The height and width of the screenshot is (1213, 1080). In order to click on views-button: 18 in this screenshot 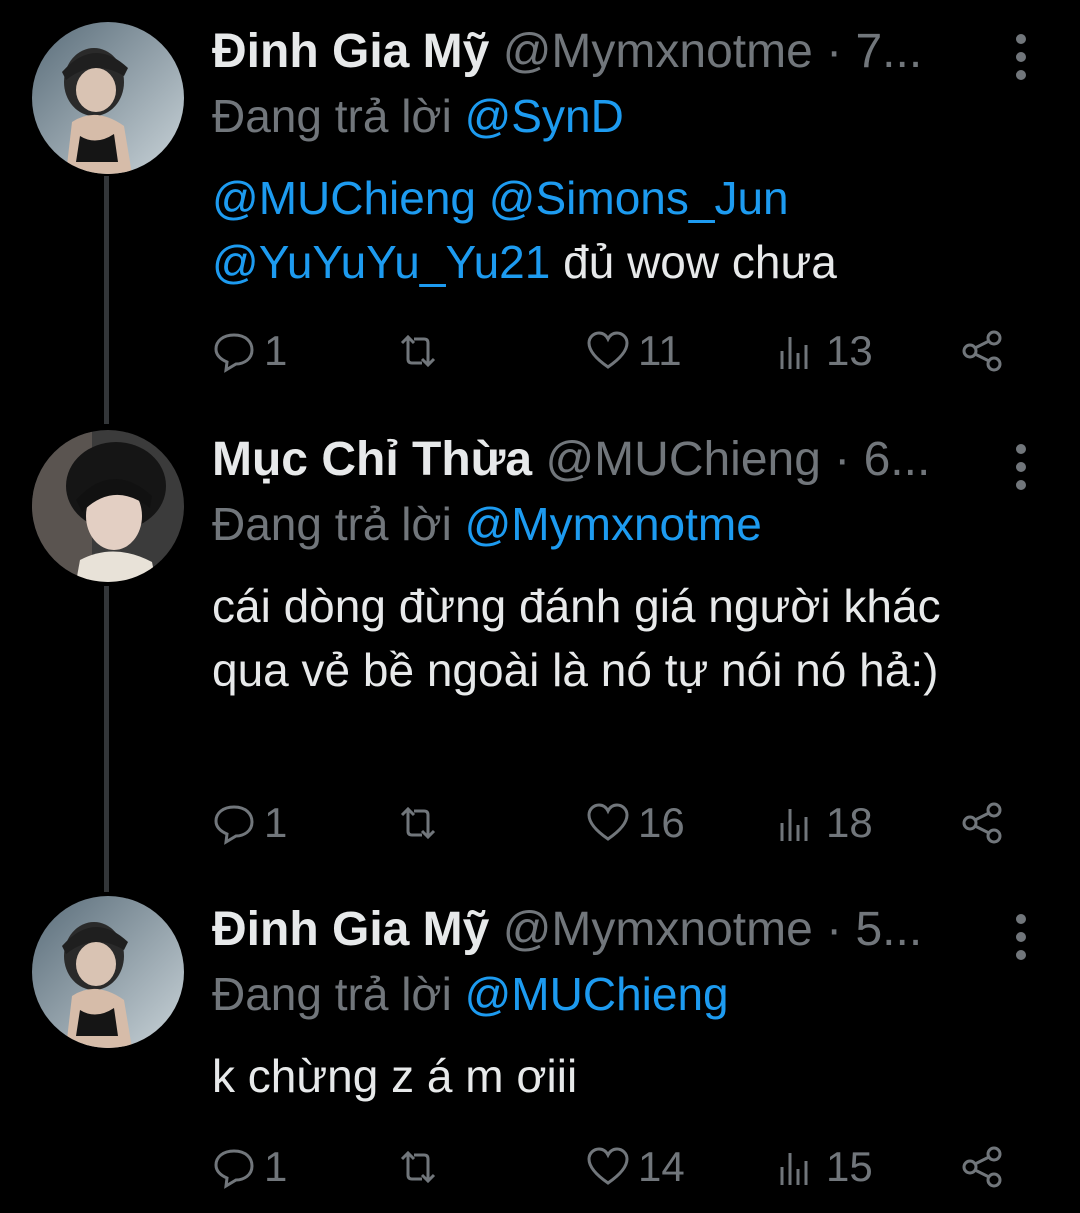, I will do `click(823, 823)`.